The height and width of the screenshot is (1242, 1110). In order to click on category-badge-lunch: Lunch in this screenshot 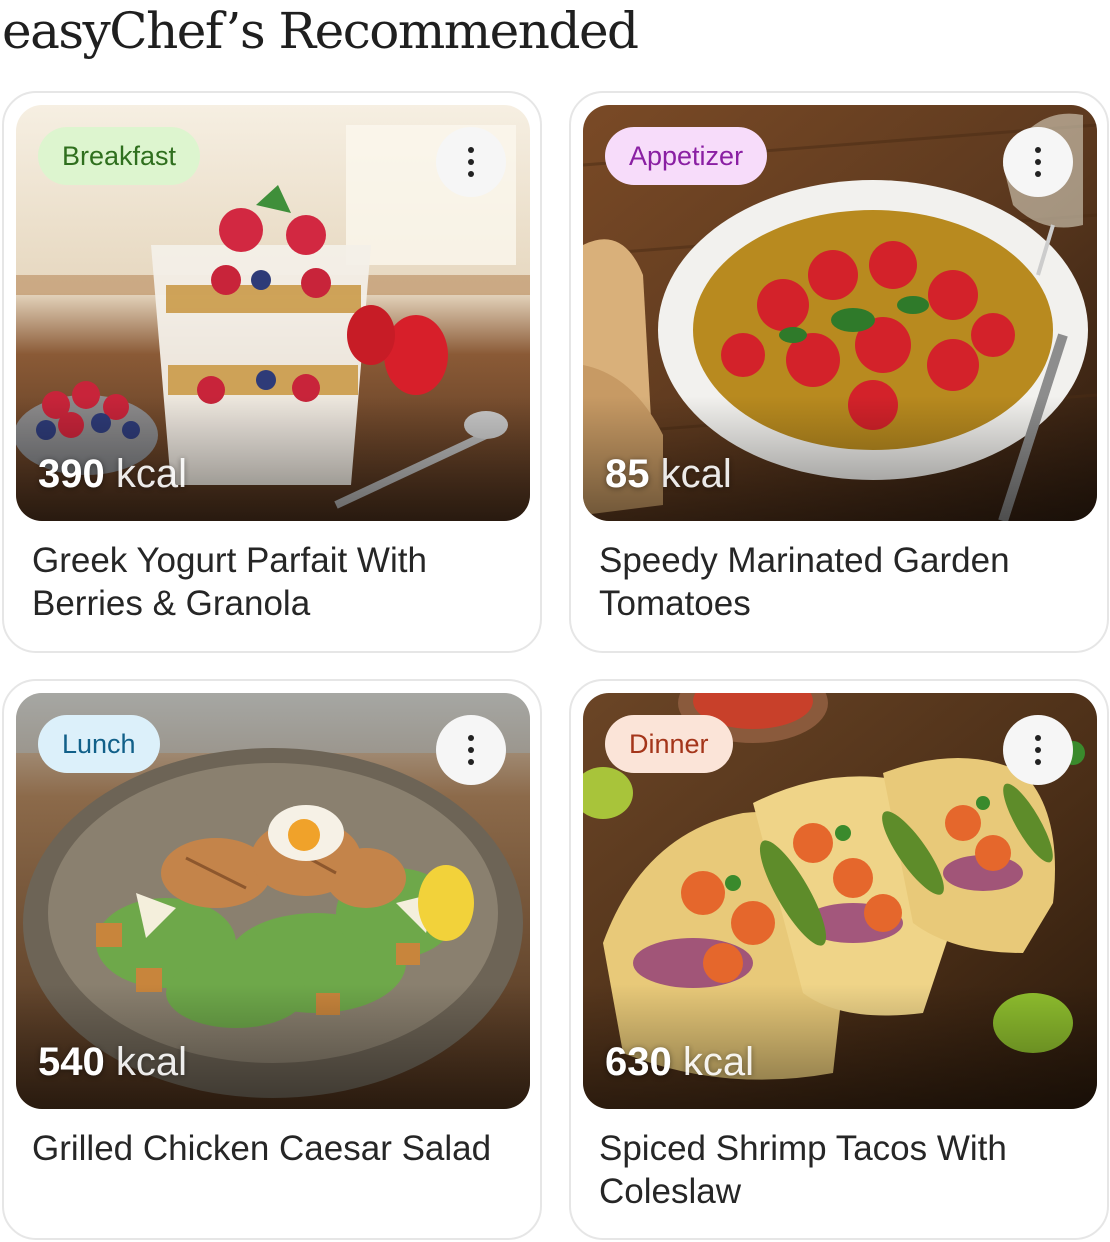, I will do `click(99, 744)`.